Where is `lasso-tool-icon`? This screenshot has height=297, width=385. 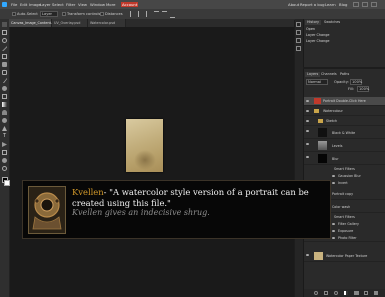 lasso-tool-icon is located at coordinates (4, 40).